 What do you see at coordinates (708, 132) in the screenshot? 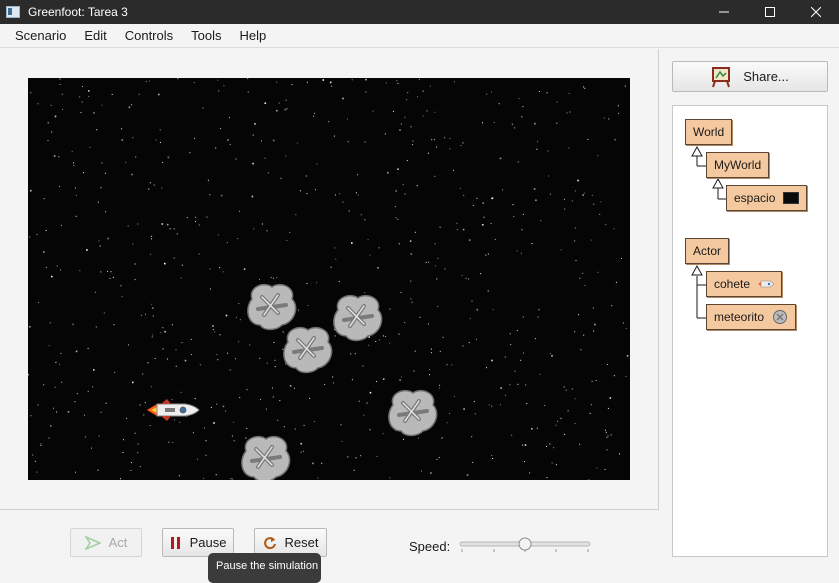
I see `class-world: World` at bounding box center [708, 132].